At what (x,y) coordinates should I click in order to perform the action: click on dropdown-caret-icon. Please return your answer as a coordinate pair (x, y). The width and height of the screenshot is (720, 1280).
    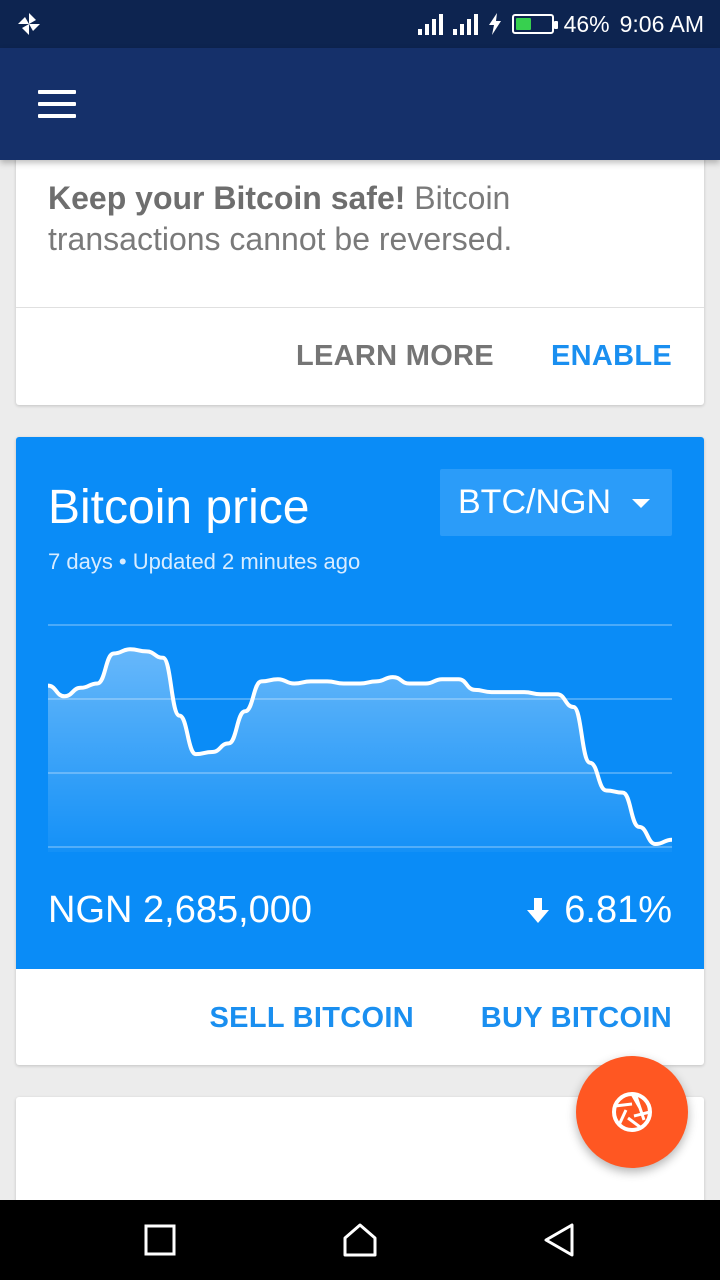
    Looking at the image, I should click on (641, 503).